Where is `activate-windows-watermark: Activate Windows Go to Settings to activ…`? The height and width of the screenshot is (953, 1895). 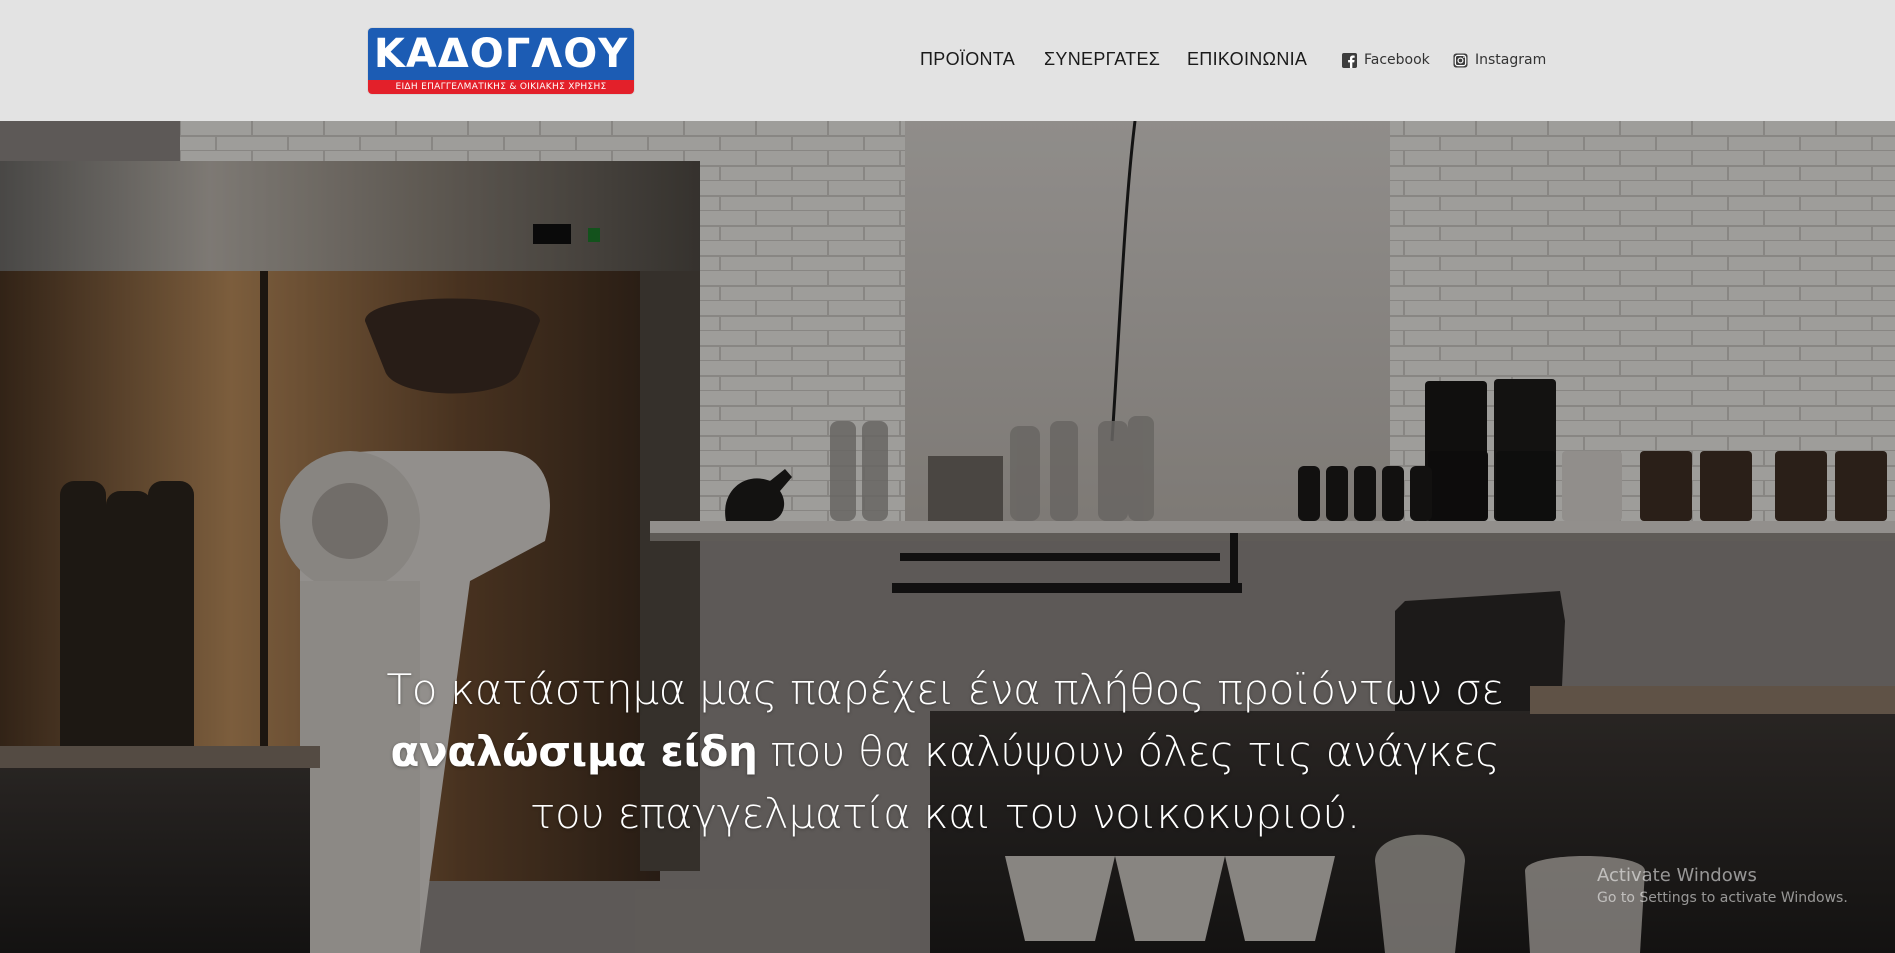 activate-windows-watermark: Activate Windows Go to Settings to activ… is located at coordinates (1722, 886).